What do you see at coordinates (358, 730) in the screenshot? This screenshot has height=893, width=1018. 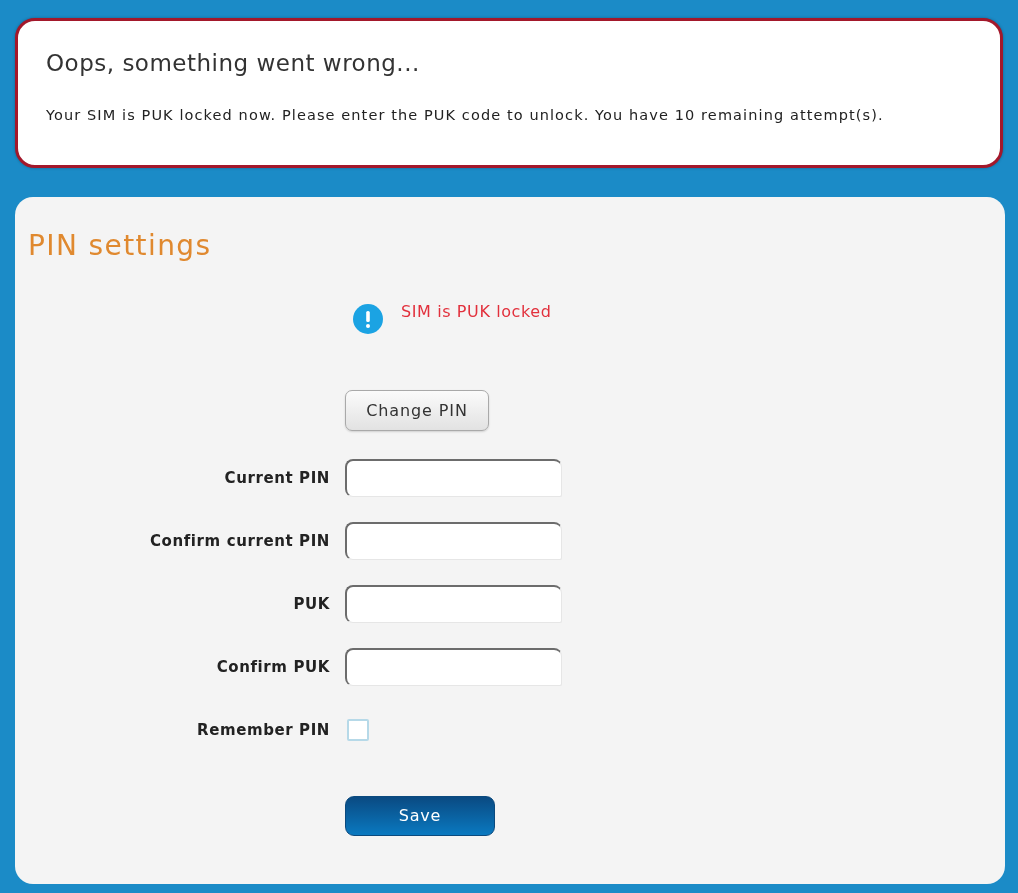 I see `remember-checkbox` at bounding box center [358, 730].